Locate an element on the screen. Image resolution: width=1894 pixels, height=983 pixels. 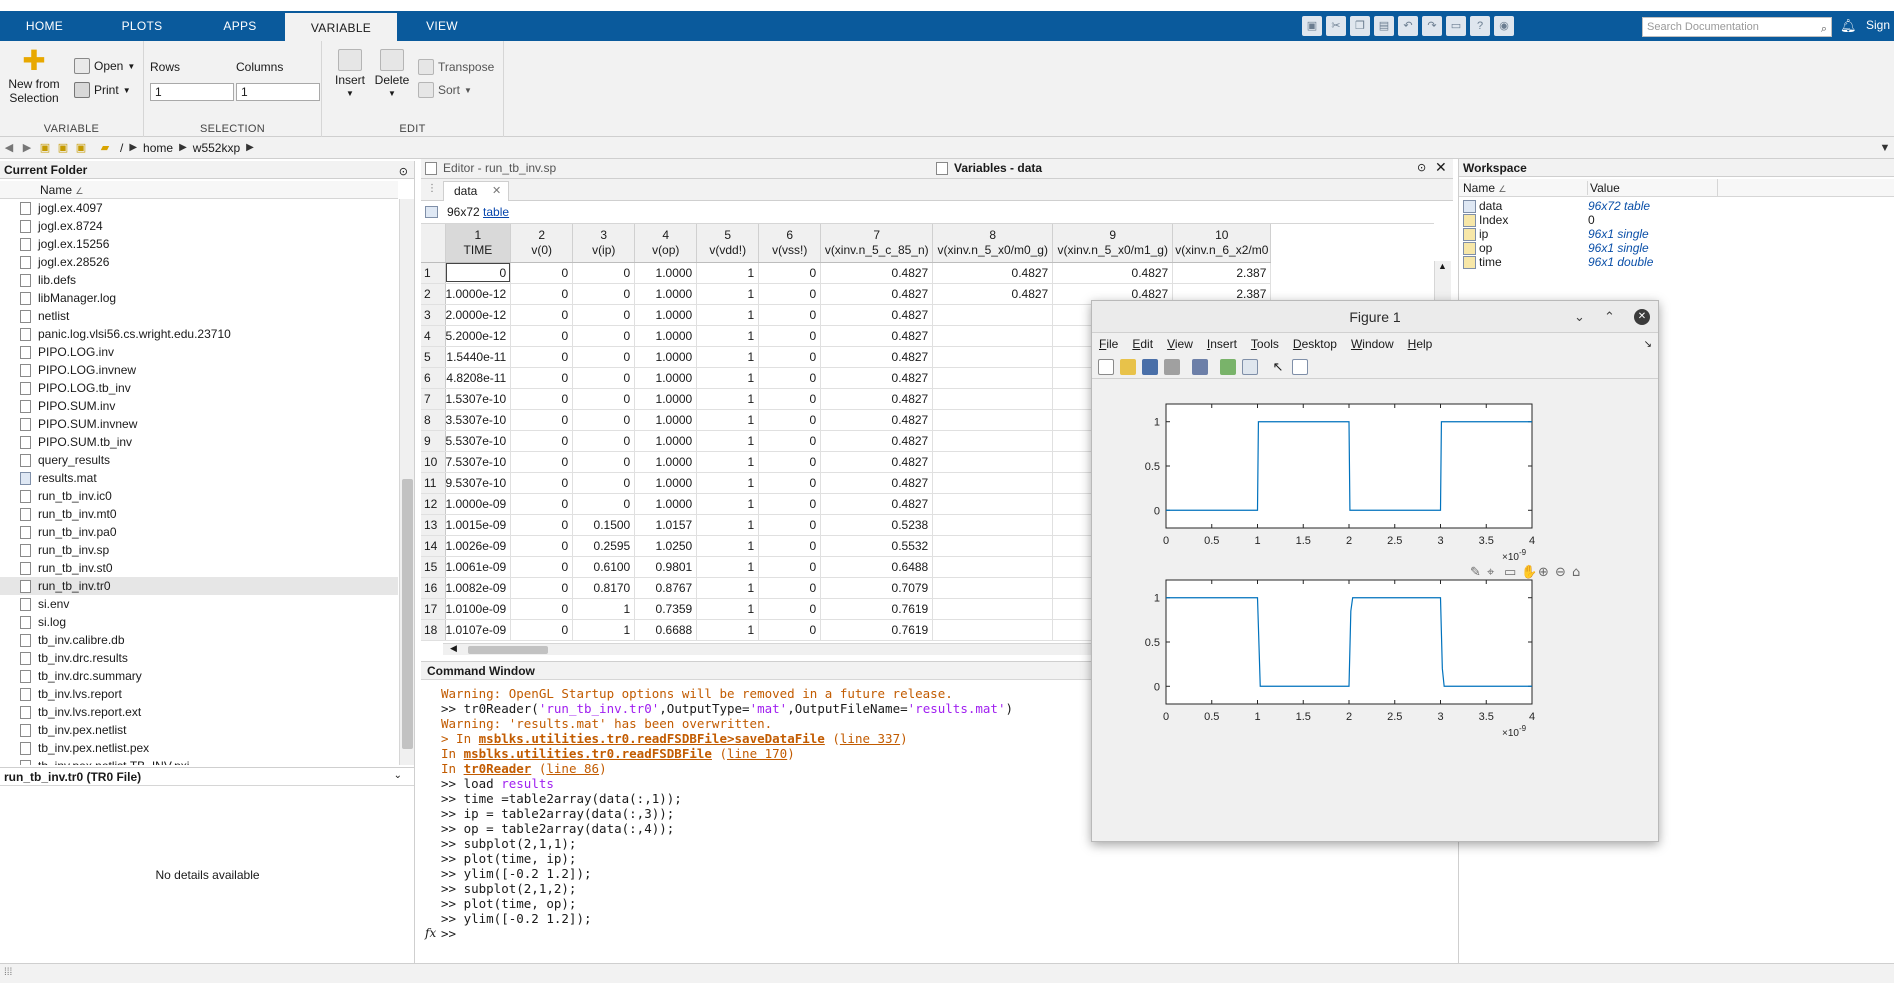
column-header: 1 TIME is located at coordinates (478, 243).